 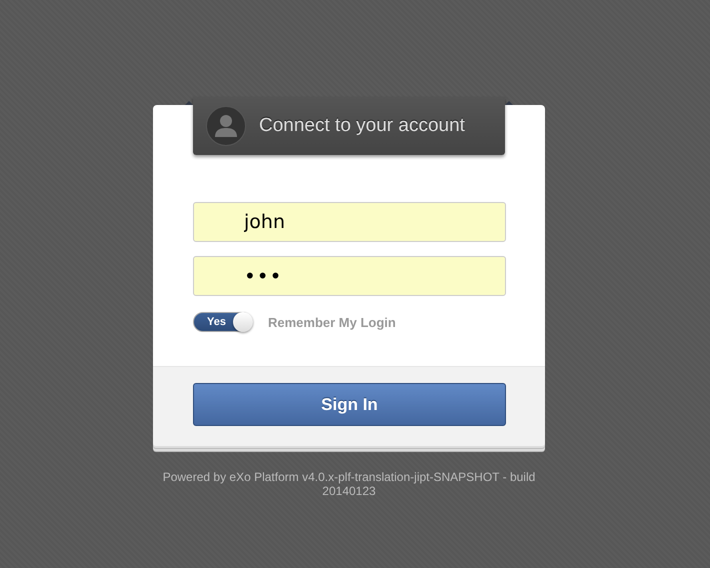 What do you see at coordinates (349, 484) in the screenshot?
I see `version-text: Powered by eXo Platform v4.0.x-plf-translation-jipt-SNAPSHOT - build 20140123` at bounding box center [349, 484].